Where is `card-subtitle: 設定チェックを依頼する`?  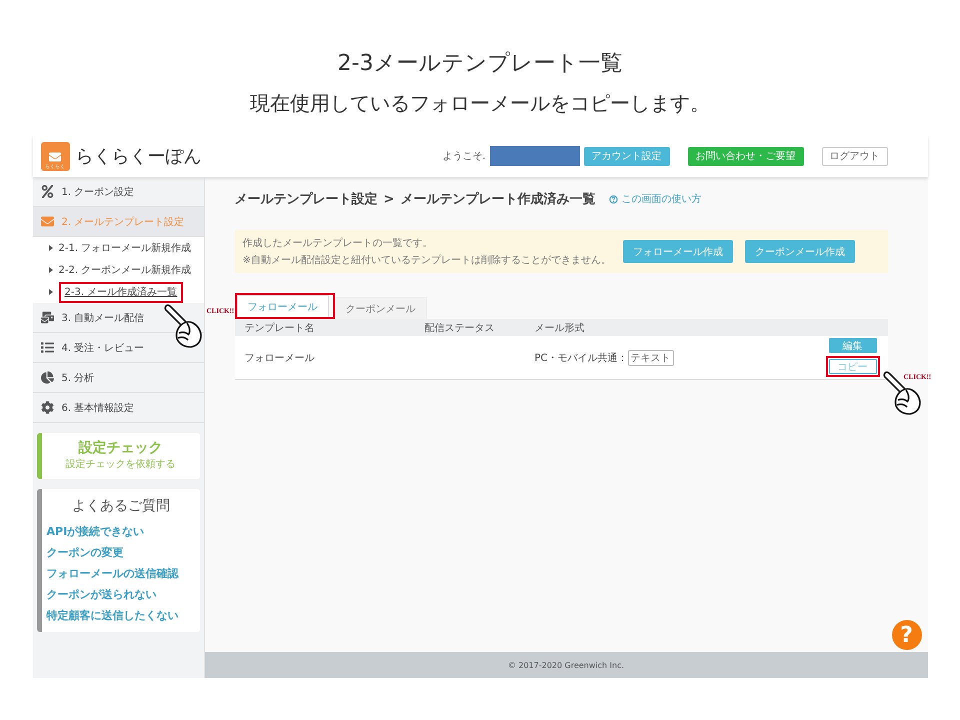
card-subtitle: 設定チェックを依頼する is located at coordinates (121, 464).